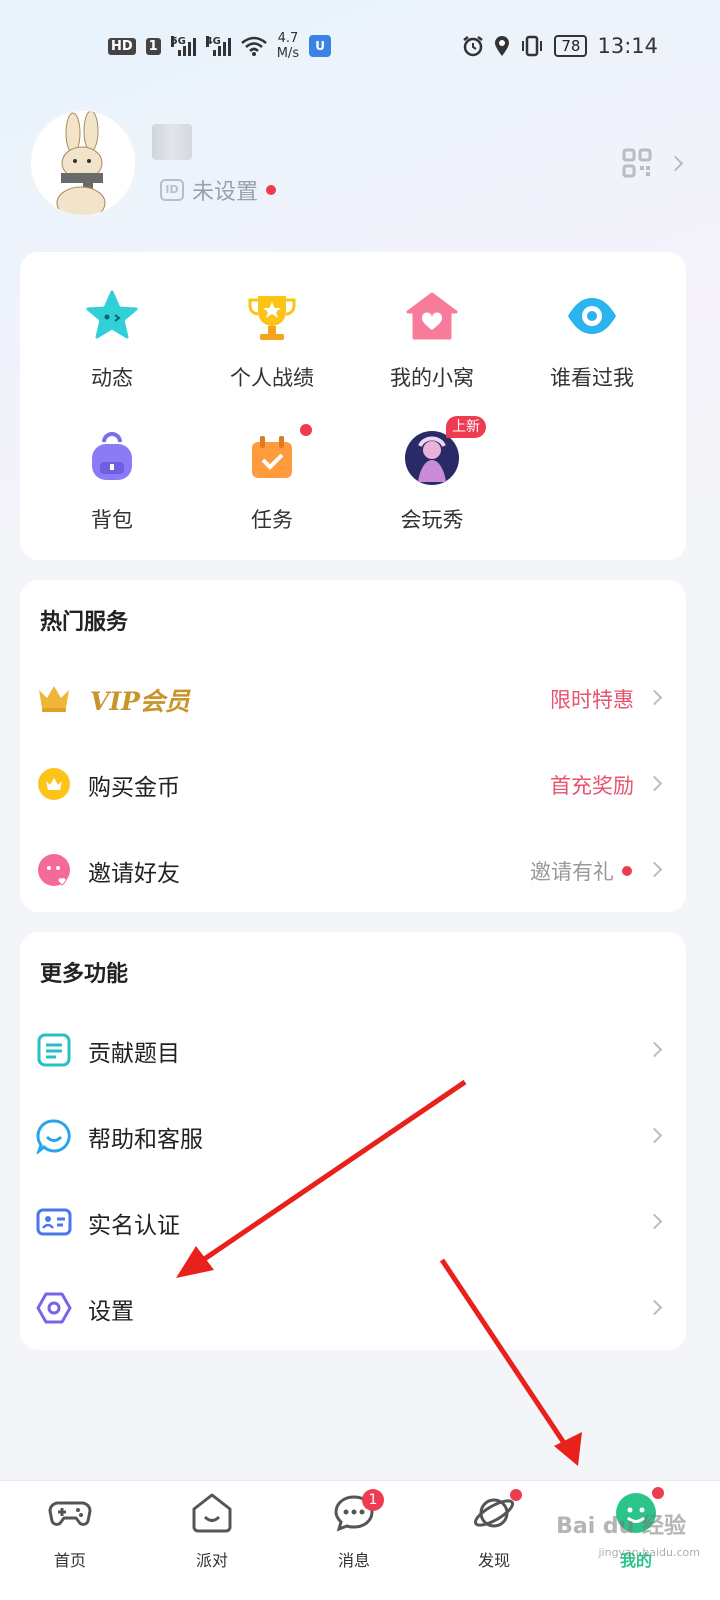  What do you see at coordinates (112, 314) in the screenshot?
I see `star-face-icon` at bounding box center [112, 314].